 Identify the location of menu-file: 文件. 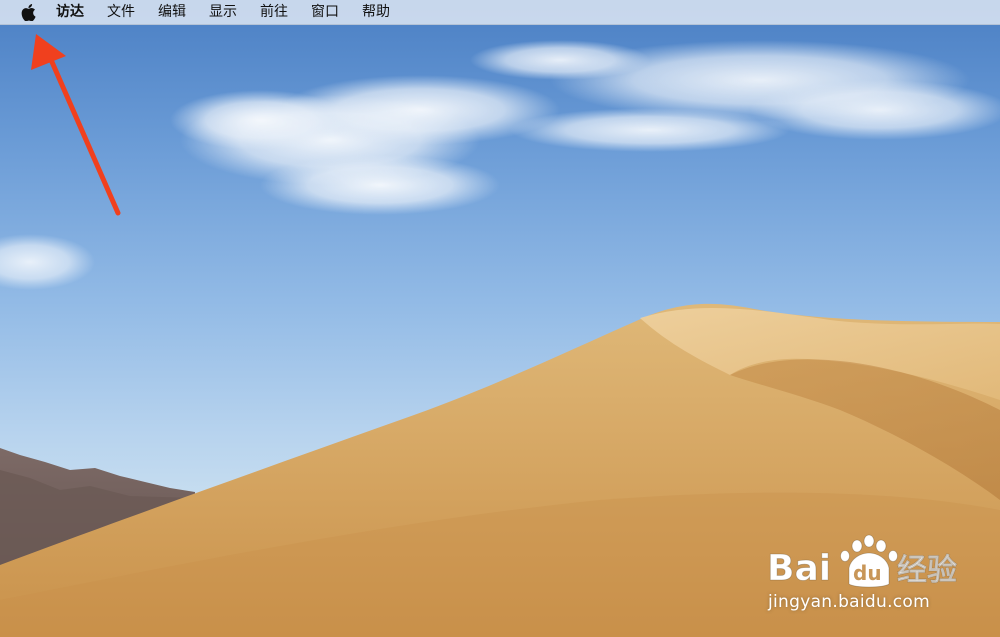
(121, 12).